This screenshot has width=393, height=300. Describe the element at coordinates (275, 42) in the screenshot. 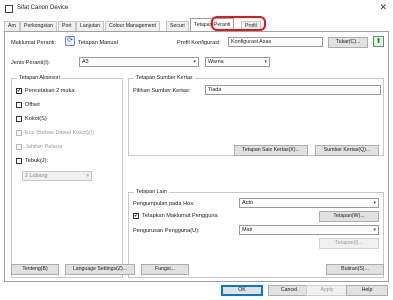

I see `config-profile-field: Konfigurasi Asas` at that location.